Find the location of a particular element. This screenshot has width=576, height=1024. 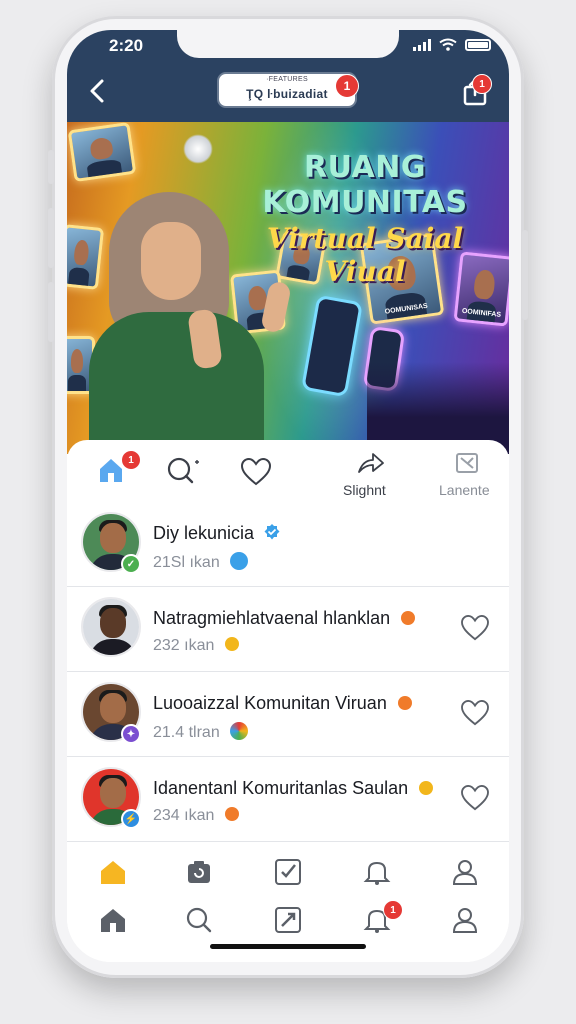

camera-icon is located at coordinates (199, 872).